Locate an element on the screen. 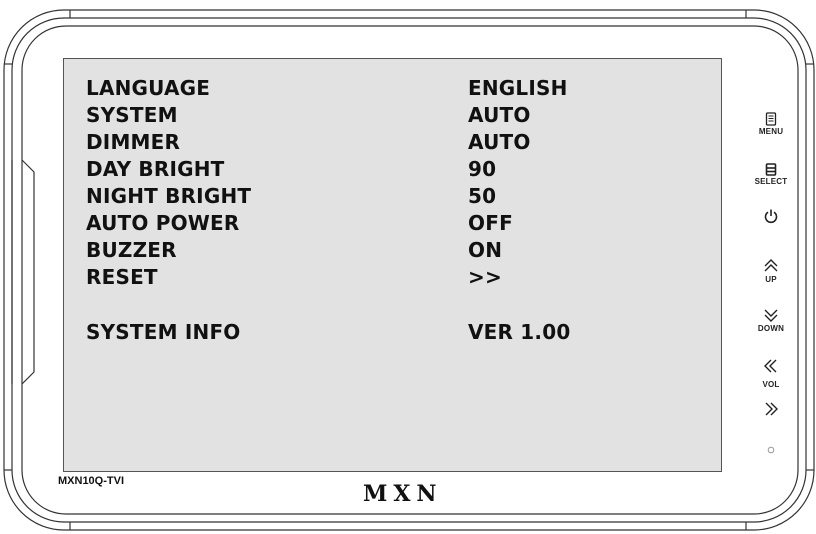  menu-value: ENGLISH is located at coordinates (518, 88).